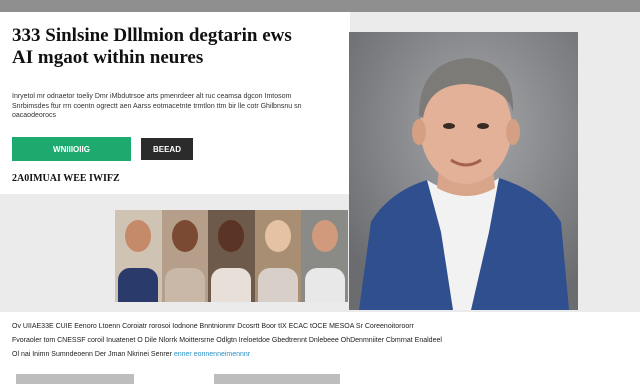  What do you see at coordinates (152, 35) in the screenshot?
I see `title-line-1: 333 Sinlsine Dlllmion degtarin ews` at bounding box center [152, 35].